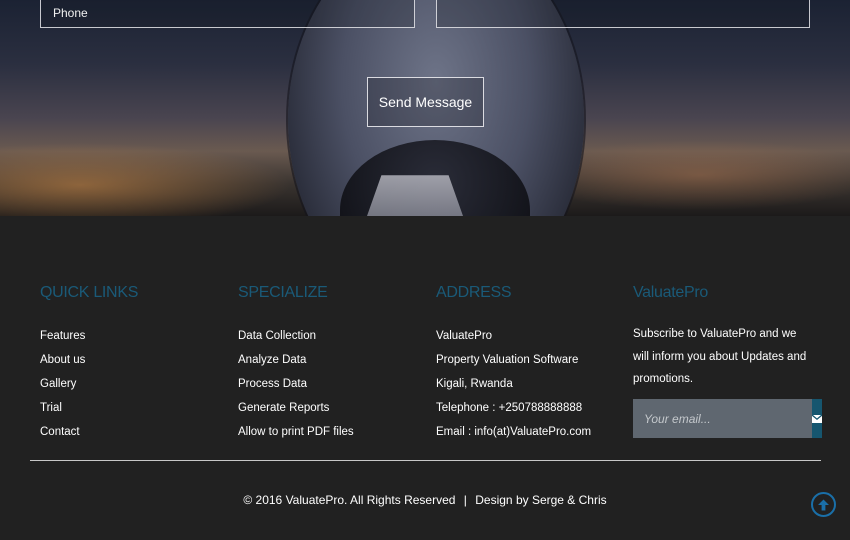  Describe the element at coordinates (541, 500) in the screenshot. I see `design-credit: Design by Serge & Chris` at that location.